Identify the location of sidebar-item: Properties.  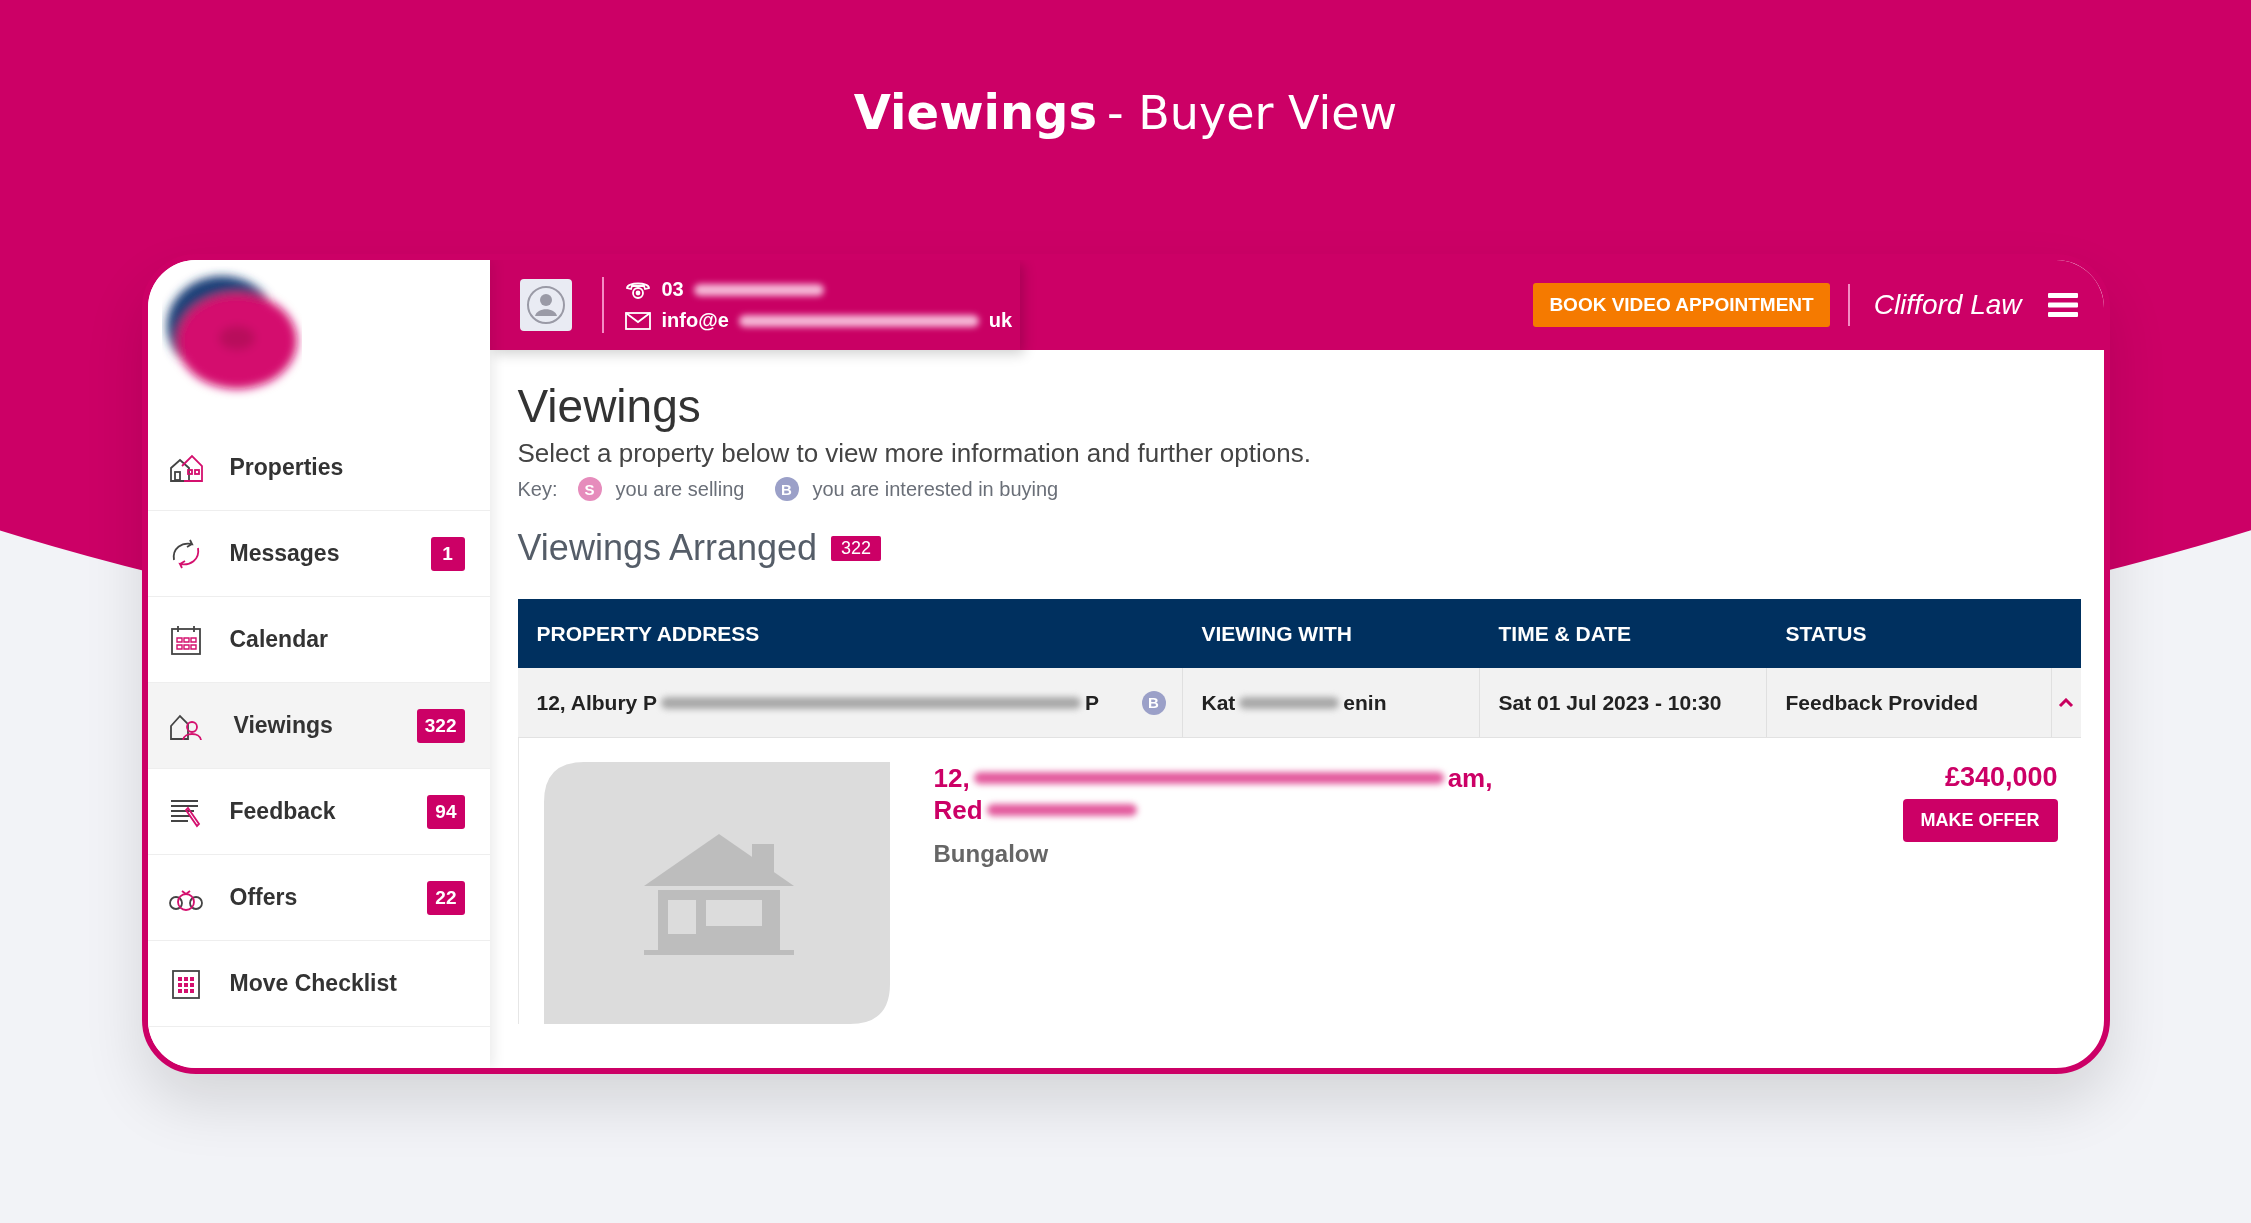
(318, 468).